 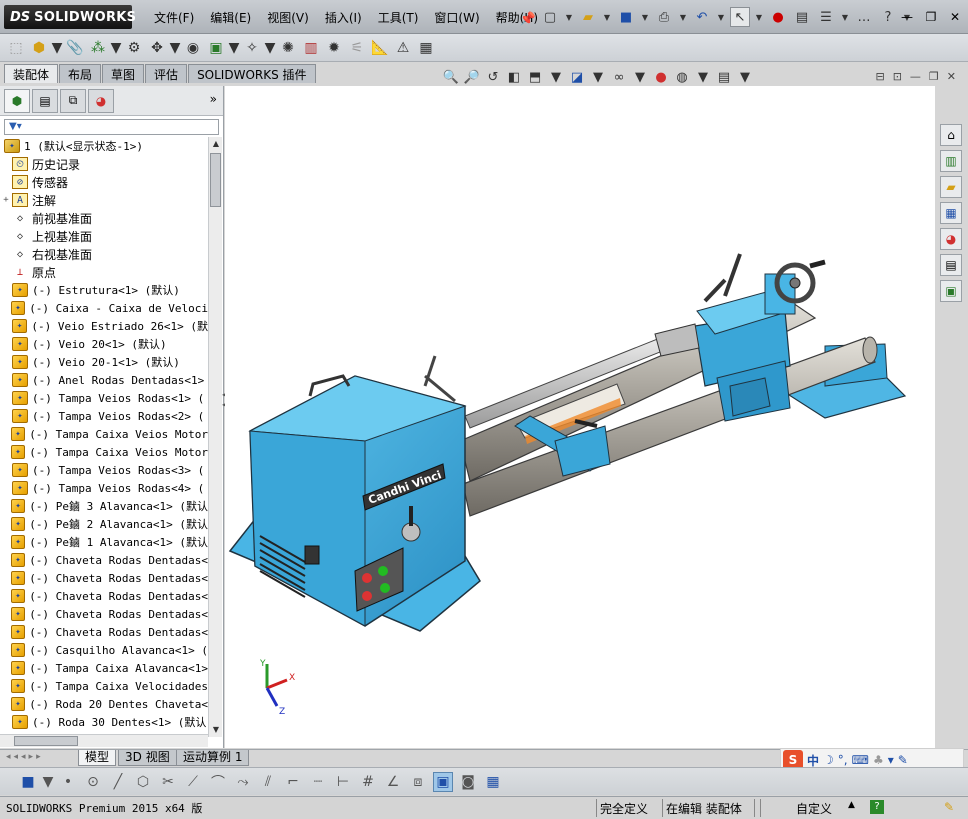 I want to click on reference-dropdown-icon: ▼, so click(x=270, y=48).